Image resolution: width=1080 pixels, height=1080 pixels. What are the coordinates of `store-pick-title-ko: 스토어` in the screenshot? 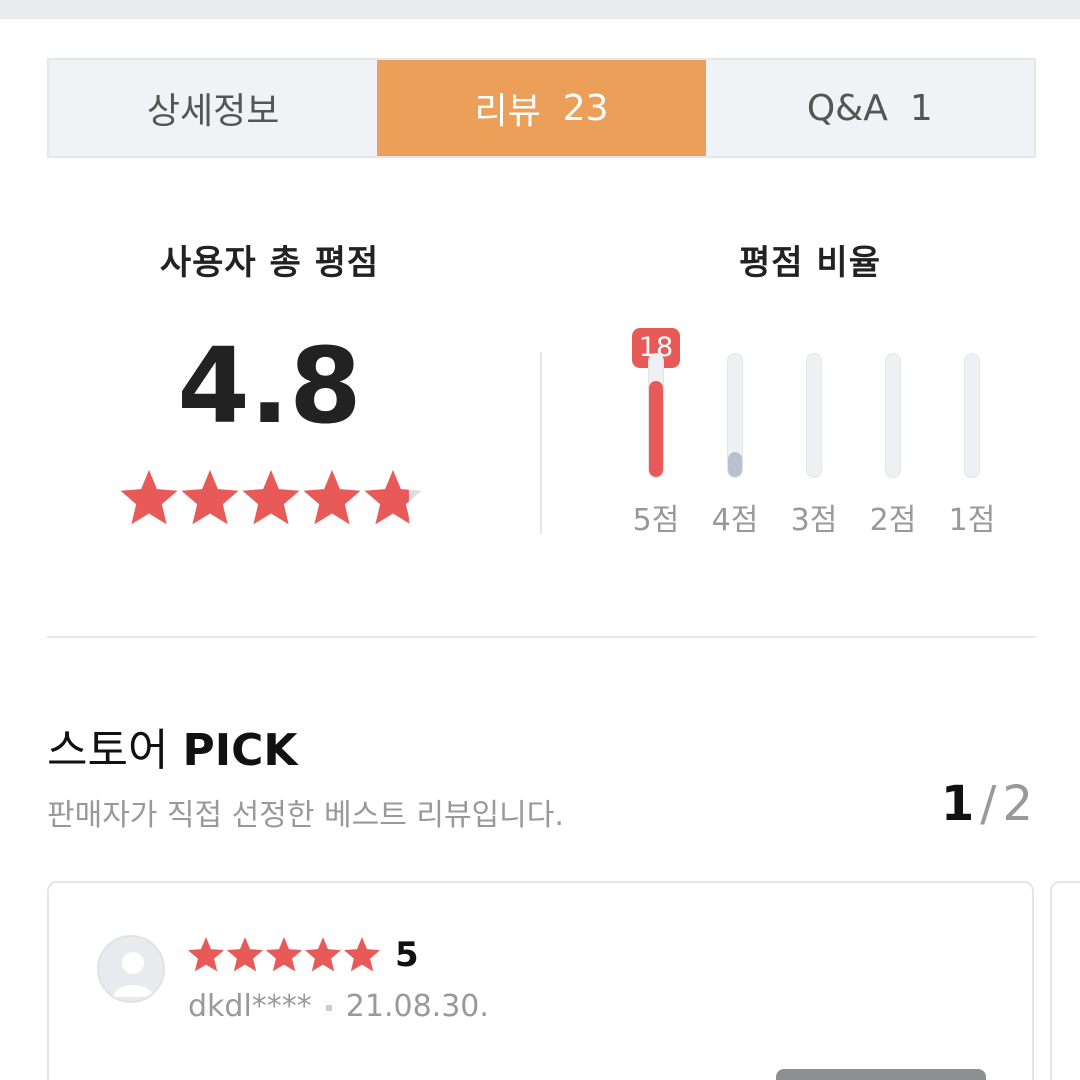 It's located at (108, 750).